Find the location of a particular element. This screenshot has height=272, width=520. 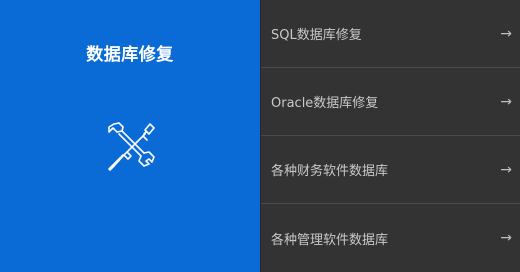

menu-item-sql-repair: SQL数据库修复 → is located at coordinates (390, 34).